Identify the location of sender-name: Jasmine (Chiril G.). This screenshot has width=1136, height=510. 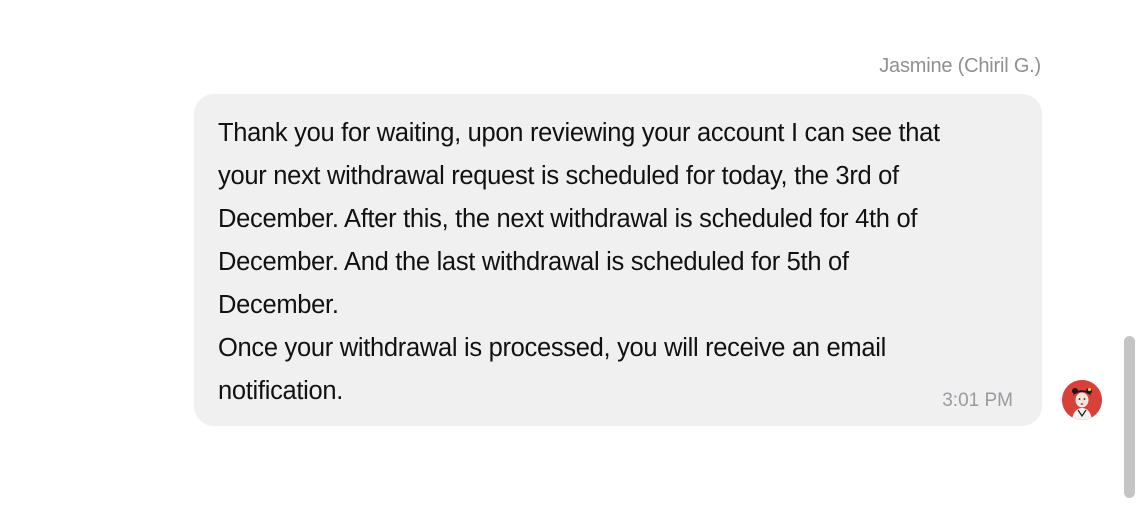
(960, 66).